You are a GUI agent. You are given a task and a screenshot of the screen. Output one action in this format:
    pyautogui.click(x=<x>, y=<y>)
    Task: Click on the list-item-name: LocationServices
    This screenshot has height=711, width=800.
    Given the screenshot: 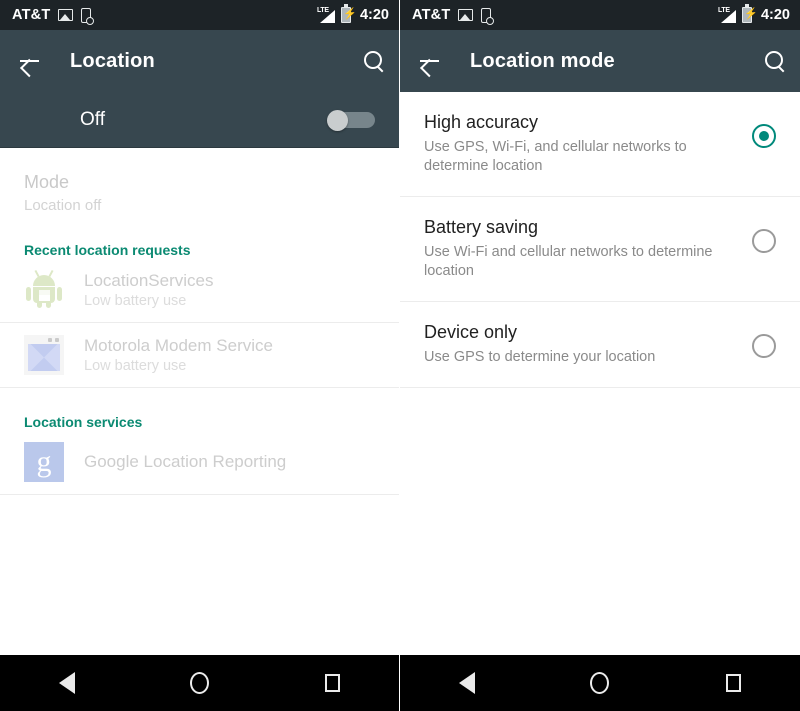 What is the action you would take?
    pyautogui.click(x=149, y=280)
    